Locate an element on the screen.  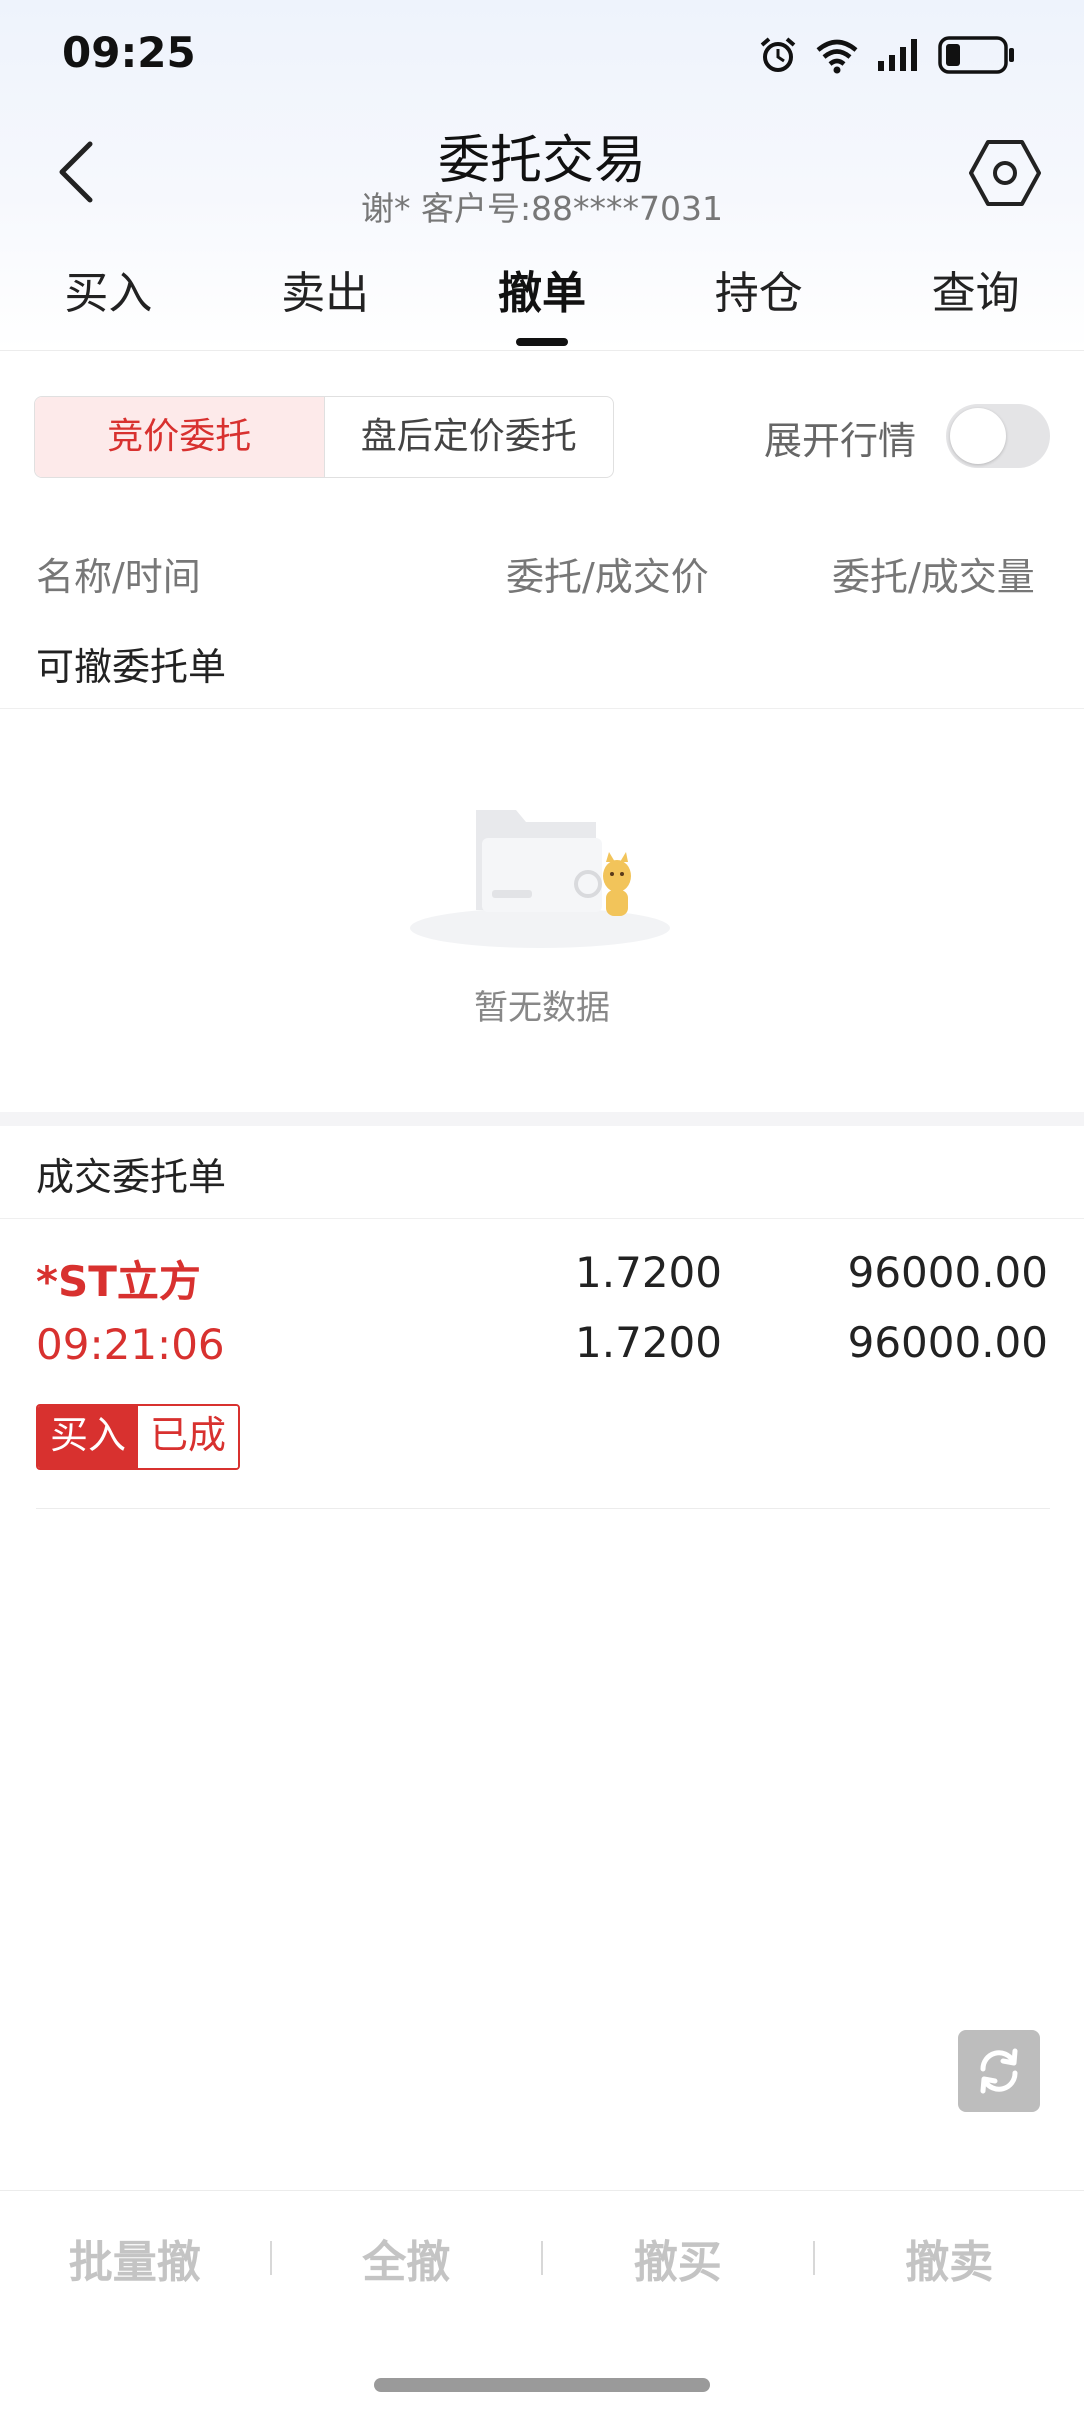
tab-sell-label: 卖出 is located at coordinates (325, 293).